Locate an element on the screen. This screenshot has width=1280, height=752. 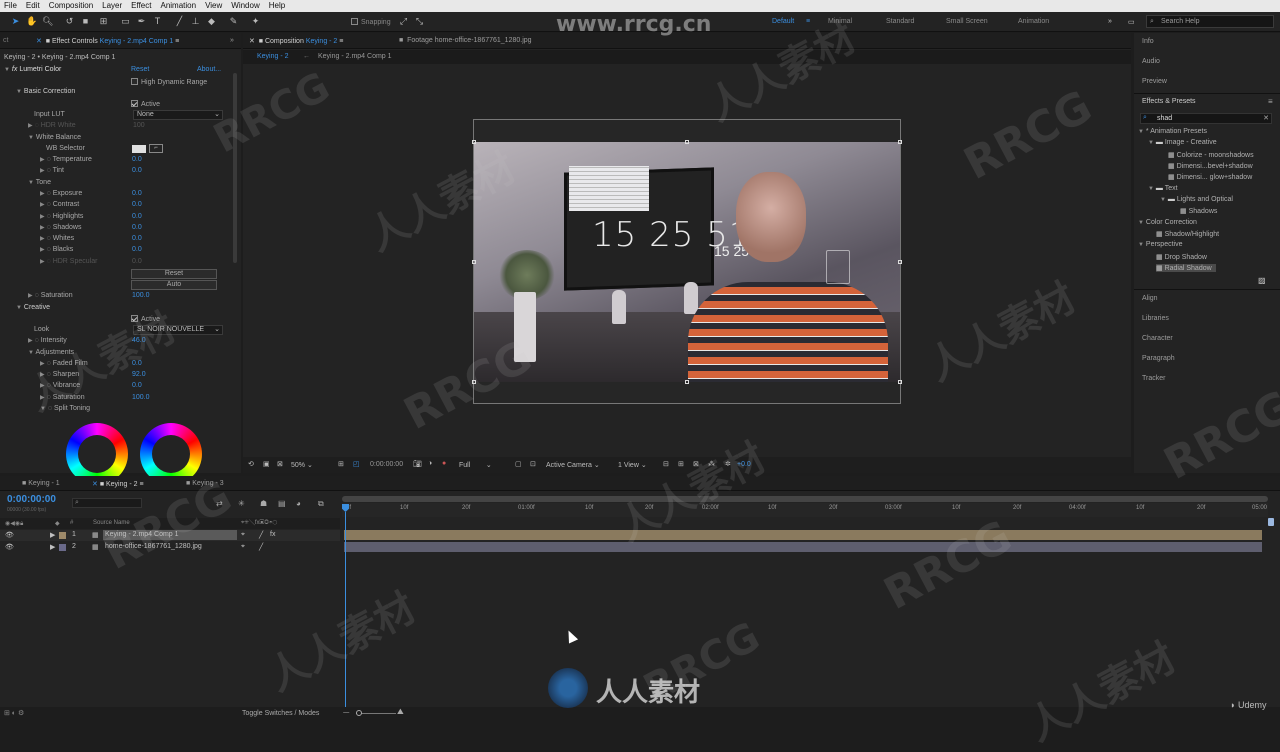
temperature-row: ▶ ◌ Temperature is located at coordinates (66, 159).